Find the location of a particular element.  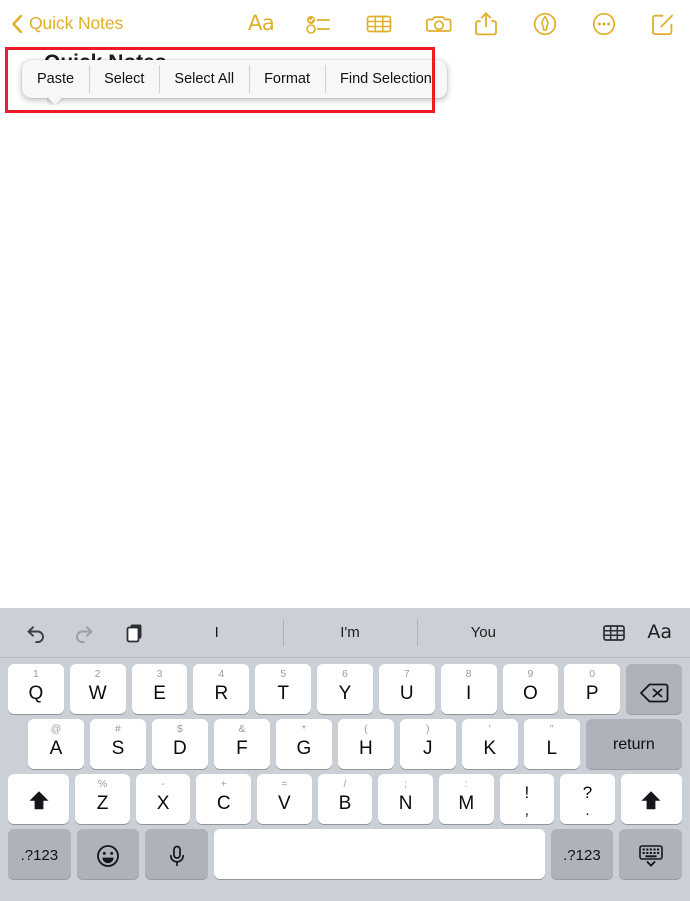

keyboard-row-1: 1 Q 2 W 3 E 4 R 5 T 6 Y 7 U 8 I 9 O 0 P is located at coordinates (345, 689).